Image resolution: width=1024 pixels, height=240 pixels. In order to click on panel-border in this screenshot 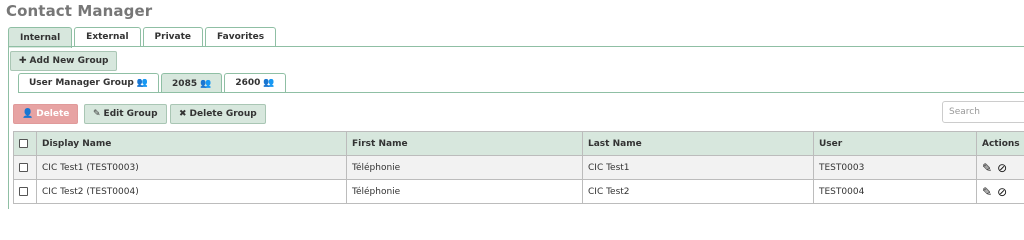, I will do `click(8, 127)`.